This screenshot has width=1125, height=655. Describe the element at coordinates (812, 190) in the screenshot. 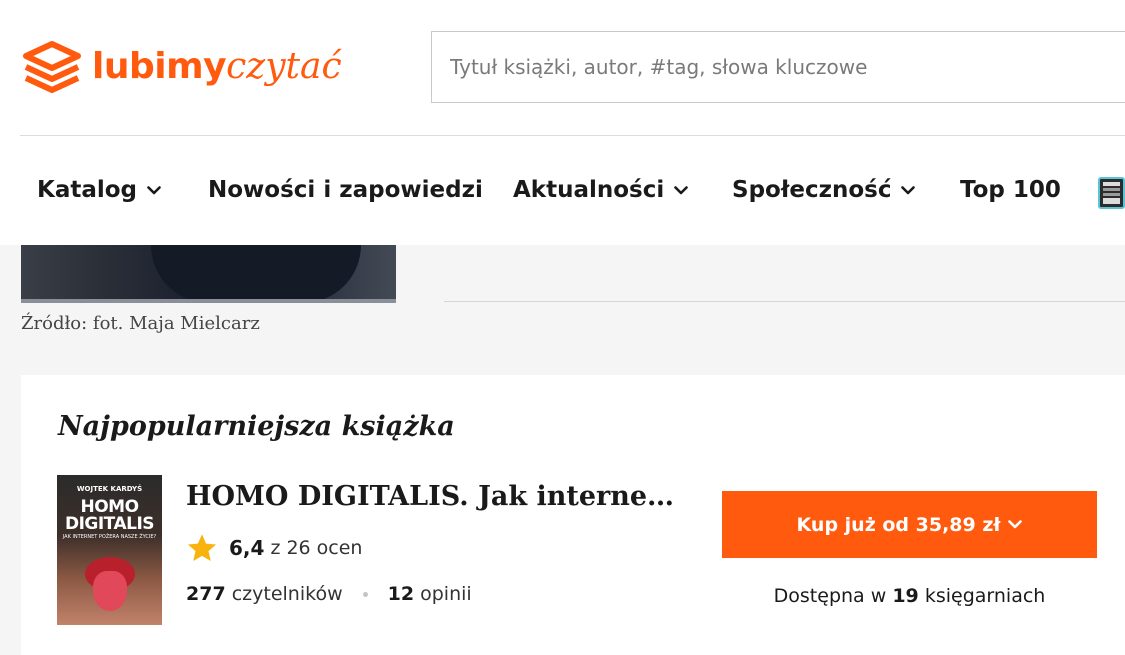

I see `nav-item-label: Społeczność` at that location.